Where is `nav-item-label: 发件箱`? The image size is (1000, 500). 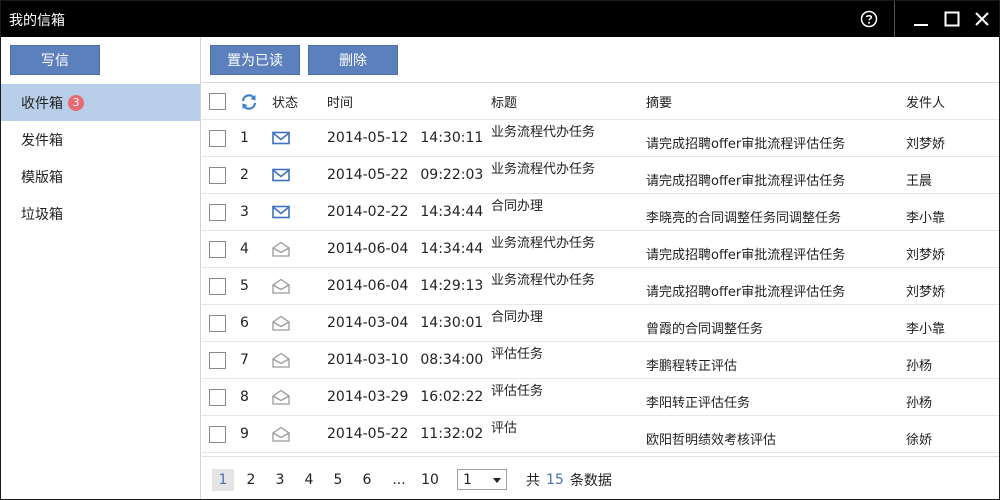 nav-item-label: 发件箱 is located at coordinates (42, 140).